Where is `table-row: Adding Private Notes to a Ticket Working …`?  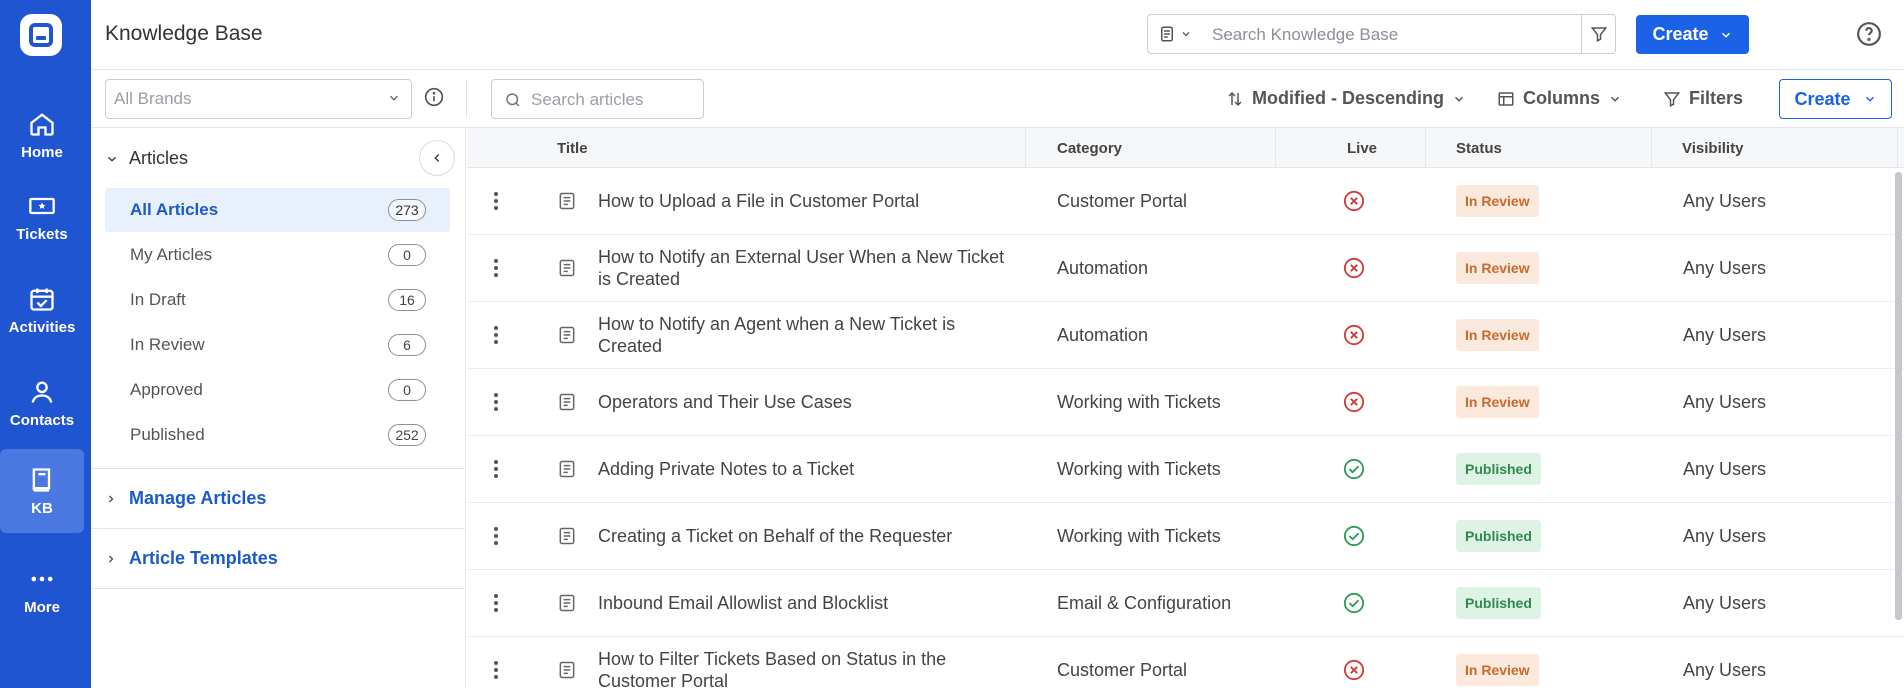
table-row: Adding Private Notes to a Ticket Working … is located at coordinates (1185, 469).